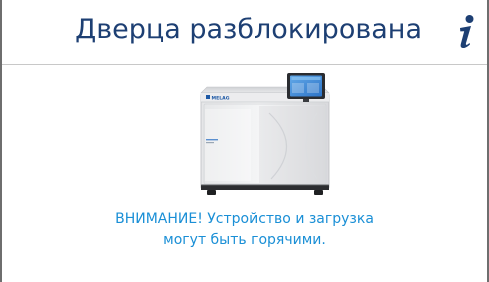 This screenshot has width=489, height=282. What do you see at coordinates (244, 240) in the screenshot?
I see `warning-line-2: могут быть горячими.` at bounding box center [244, 240].